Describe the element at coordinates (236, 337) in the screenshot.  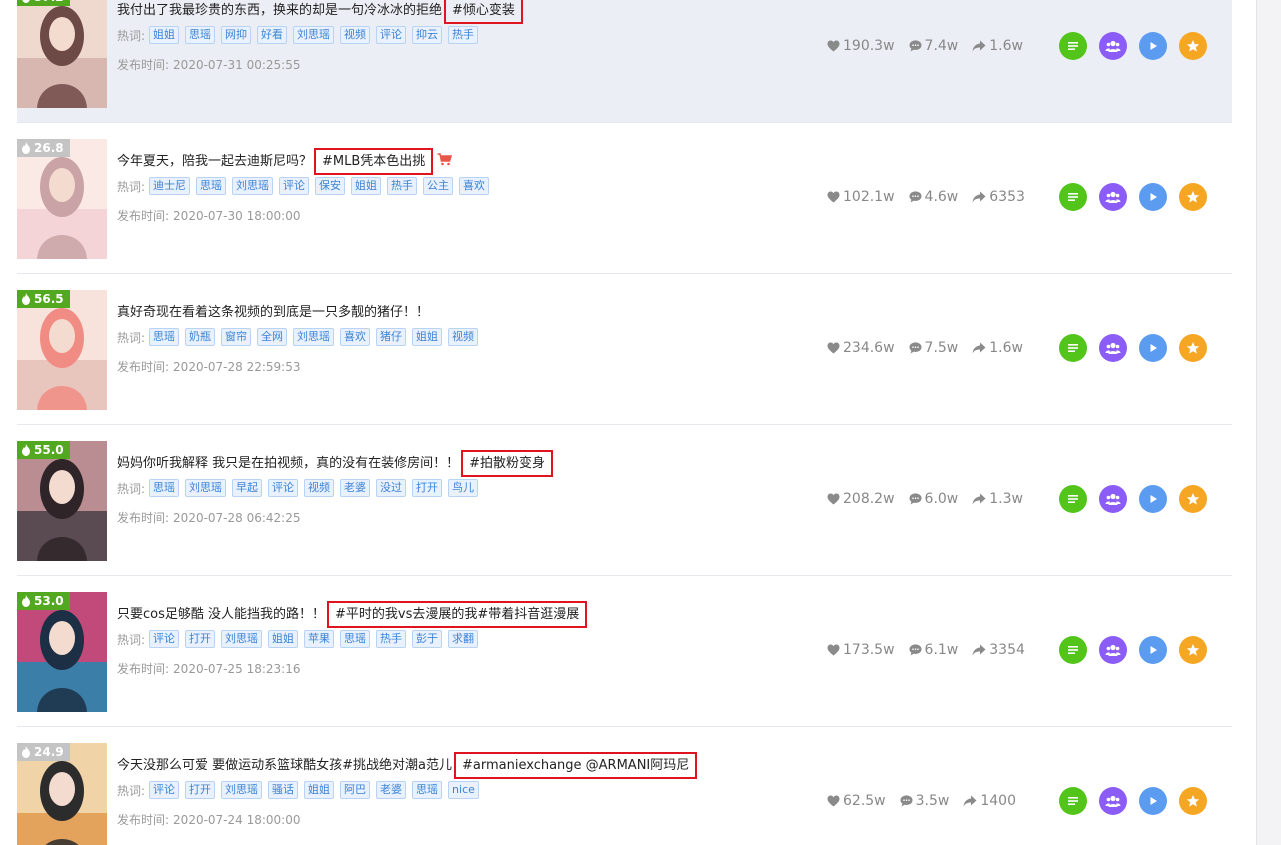
I see `hot-word-tag: 窗帘` at that location.